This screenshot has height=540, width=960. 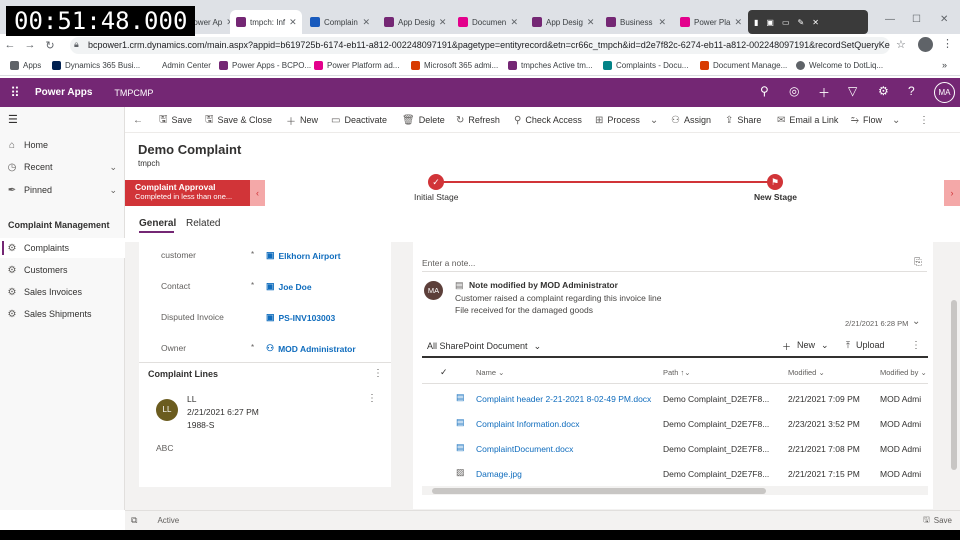 I want to click on lookup-value: ▣ PS-INV103003, so click(x=300, y=317).